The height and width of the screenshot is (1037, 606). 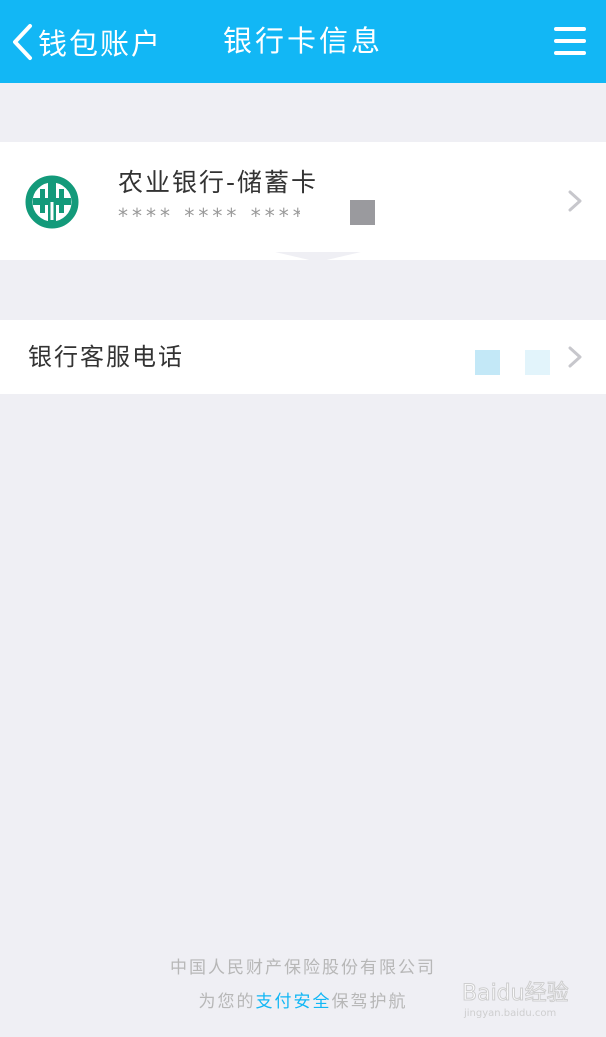 What do you see at coordinates (106, 357) in the screenshot?
I see `service-phone-label: 银行客服电话` at bounding box center [106, 357].